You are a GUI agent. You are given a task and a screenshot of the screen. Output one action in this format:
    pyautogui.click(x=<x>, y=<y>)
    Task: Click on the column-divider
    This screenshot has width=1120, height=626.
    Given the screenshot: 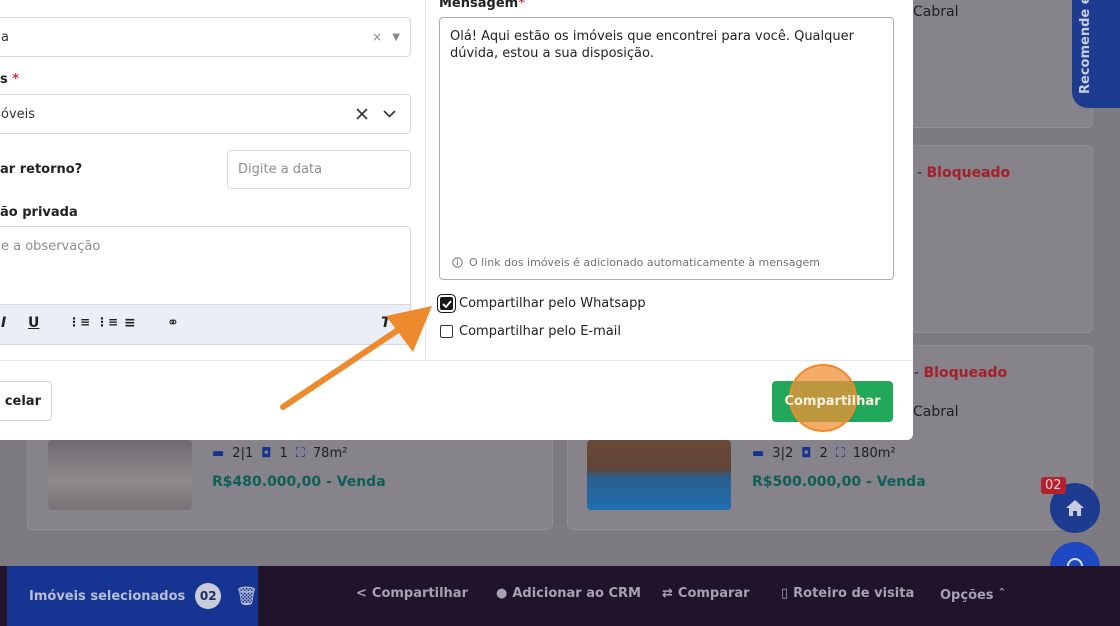 What is the action you would take?
    pyautogui.click(x=425, y=180)
    